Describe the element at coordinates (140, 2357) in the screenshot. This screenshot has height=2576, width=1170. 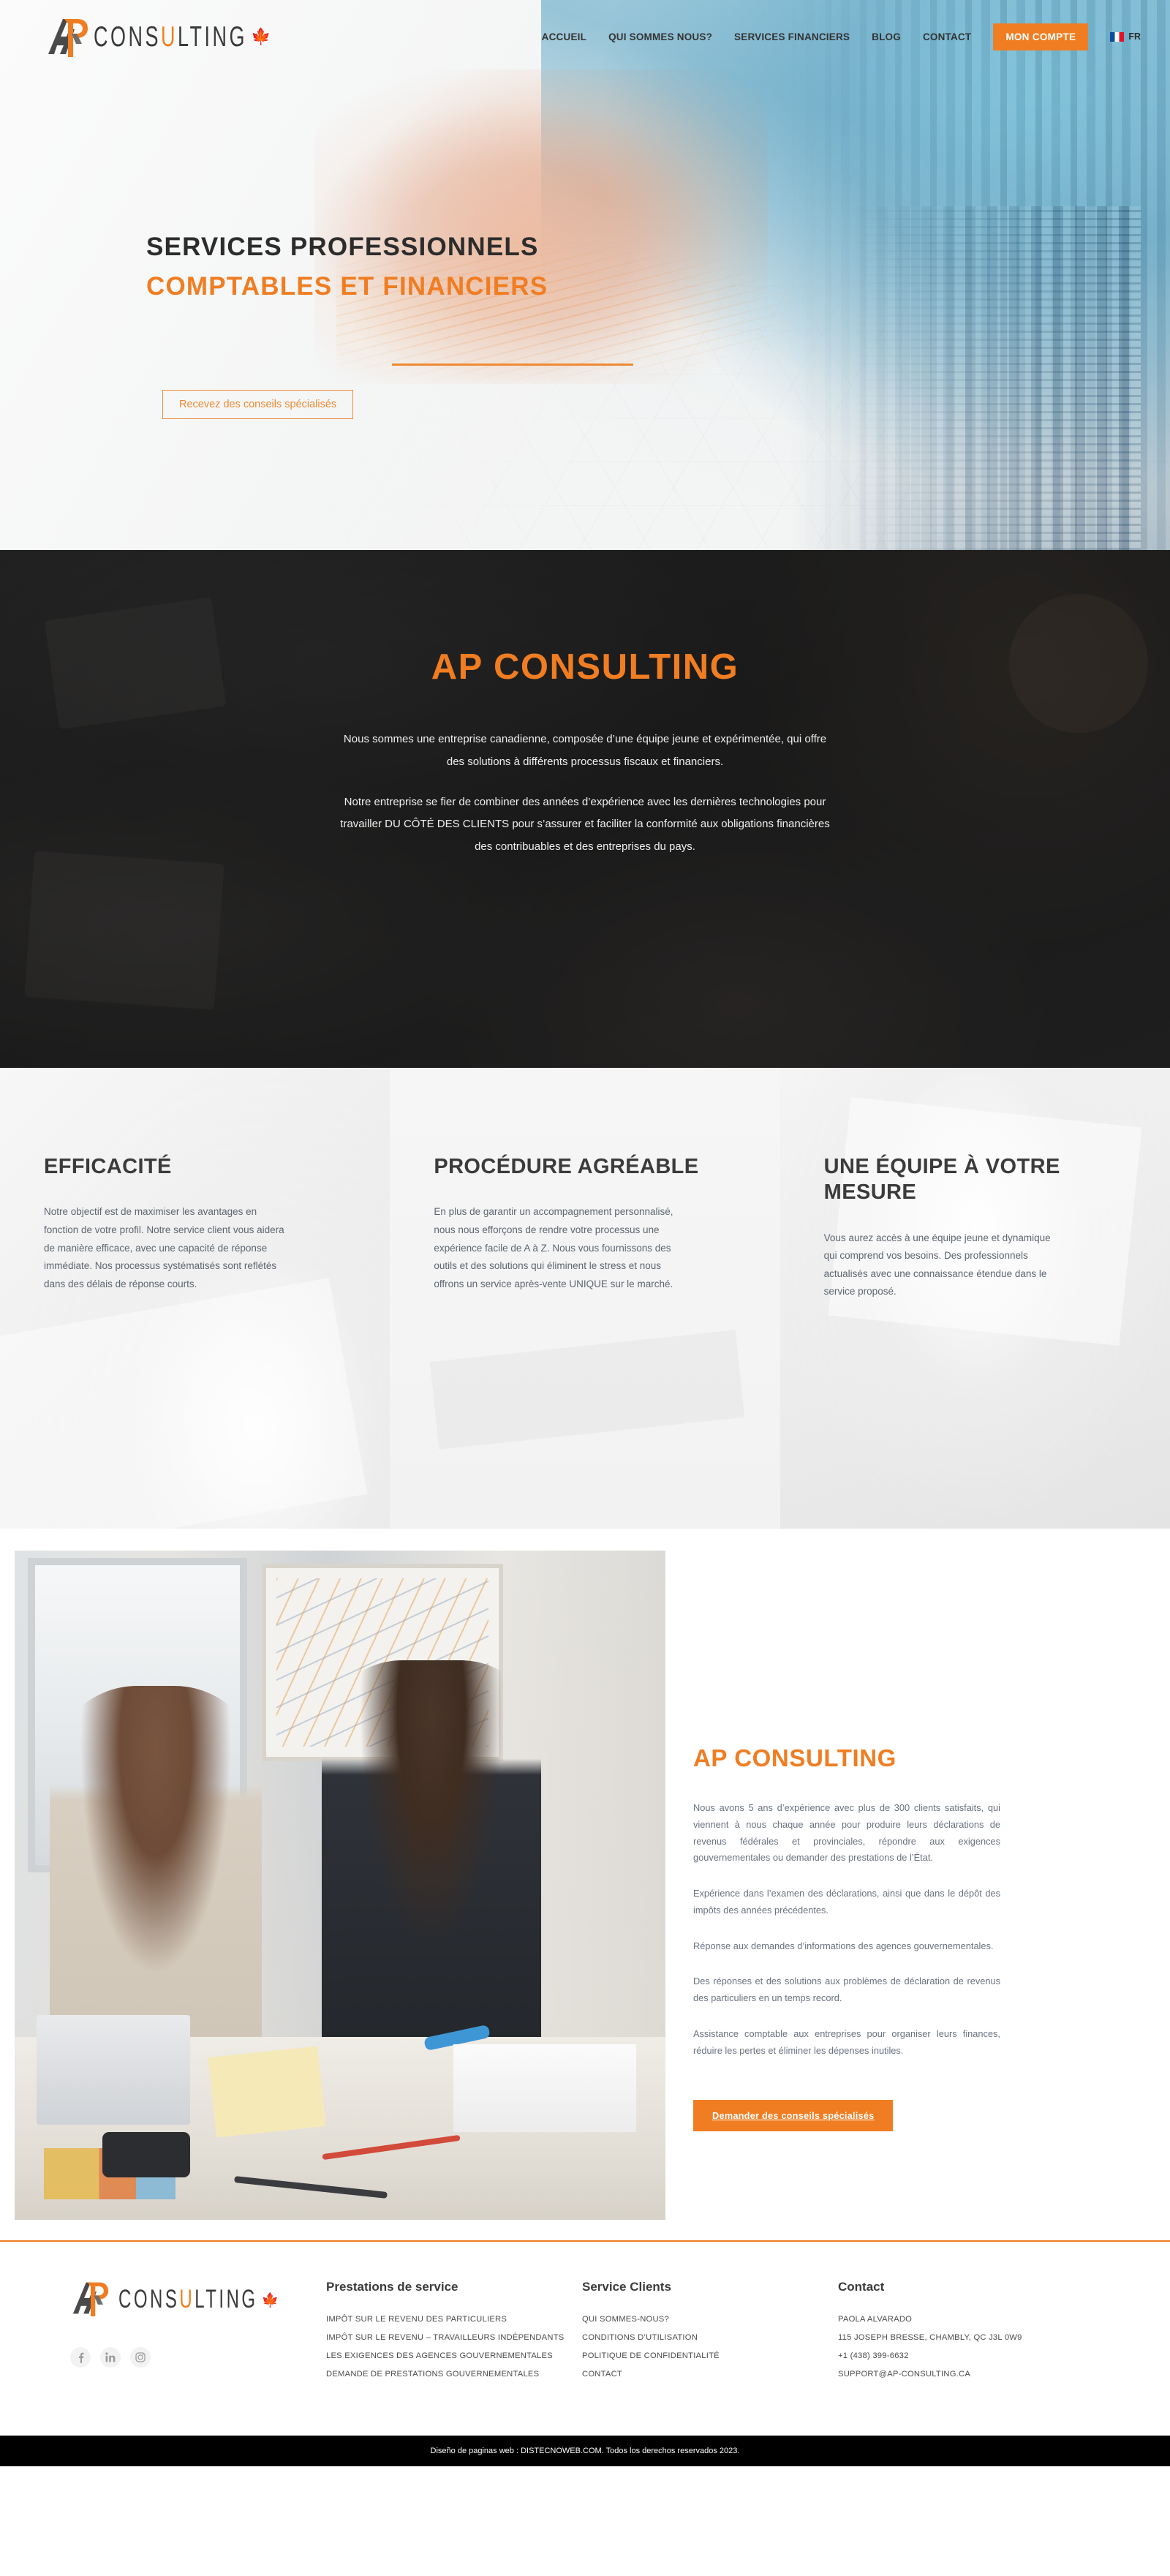
I see `instagram-icon` at that location.